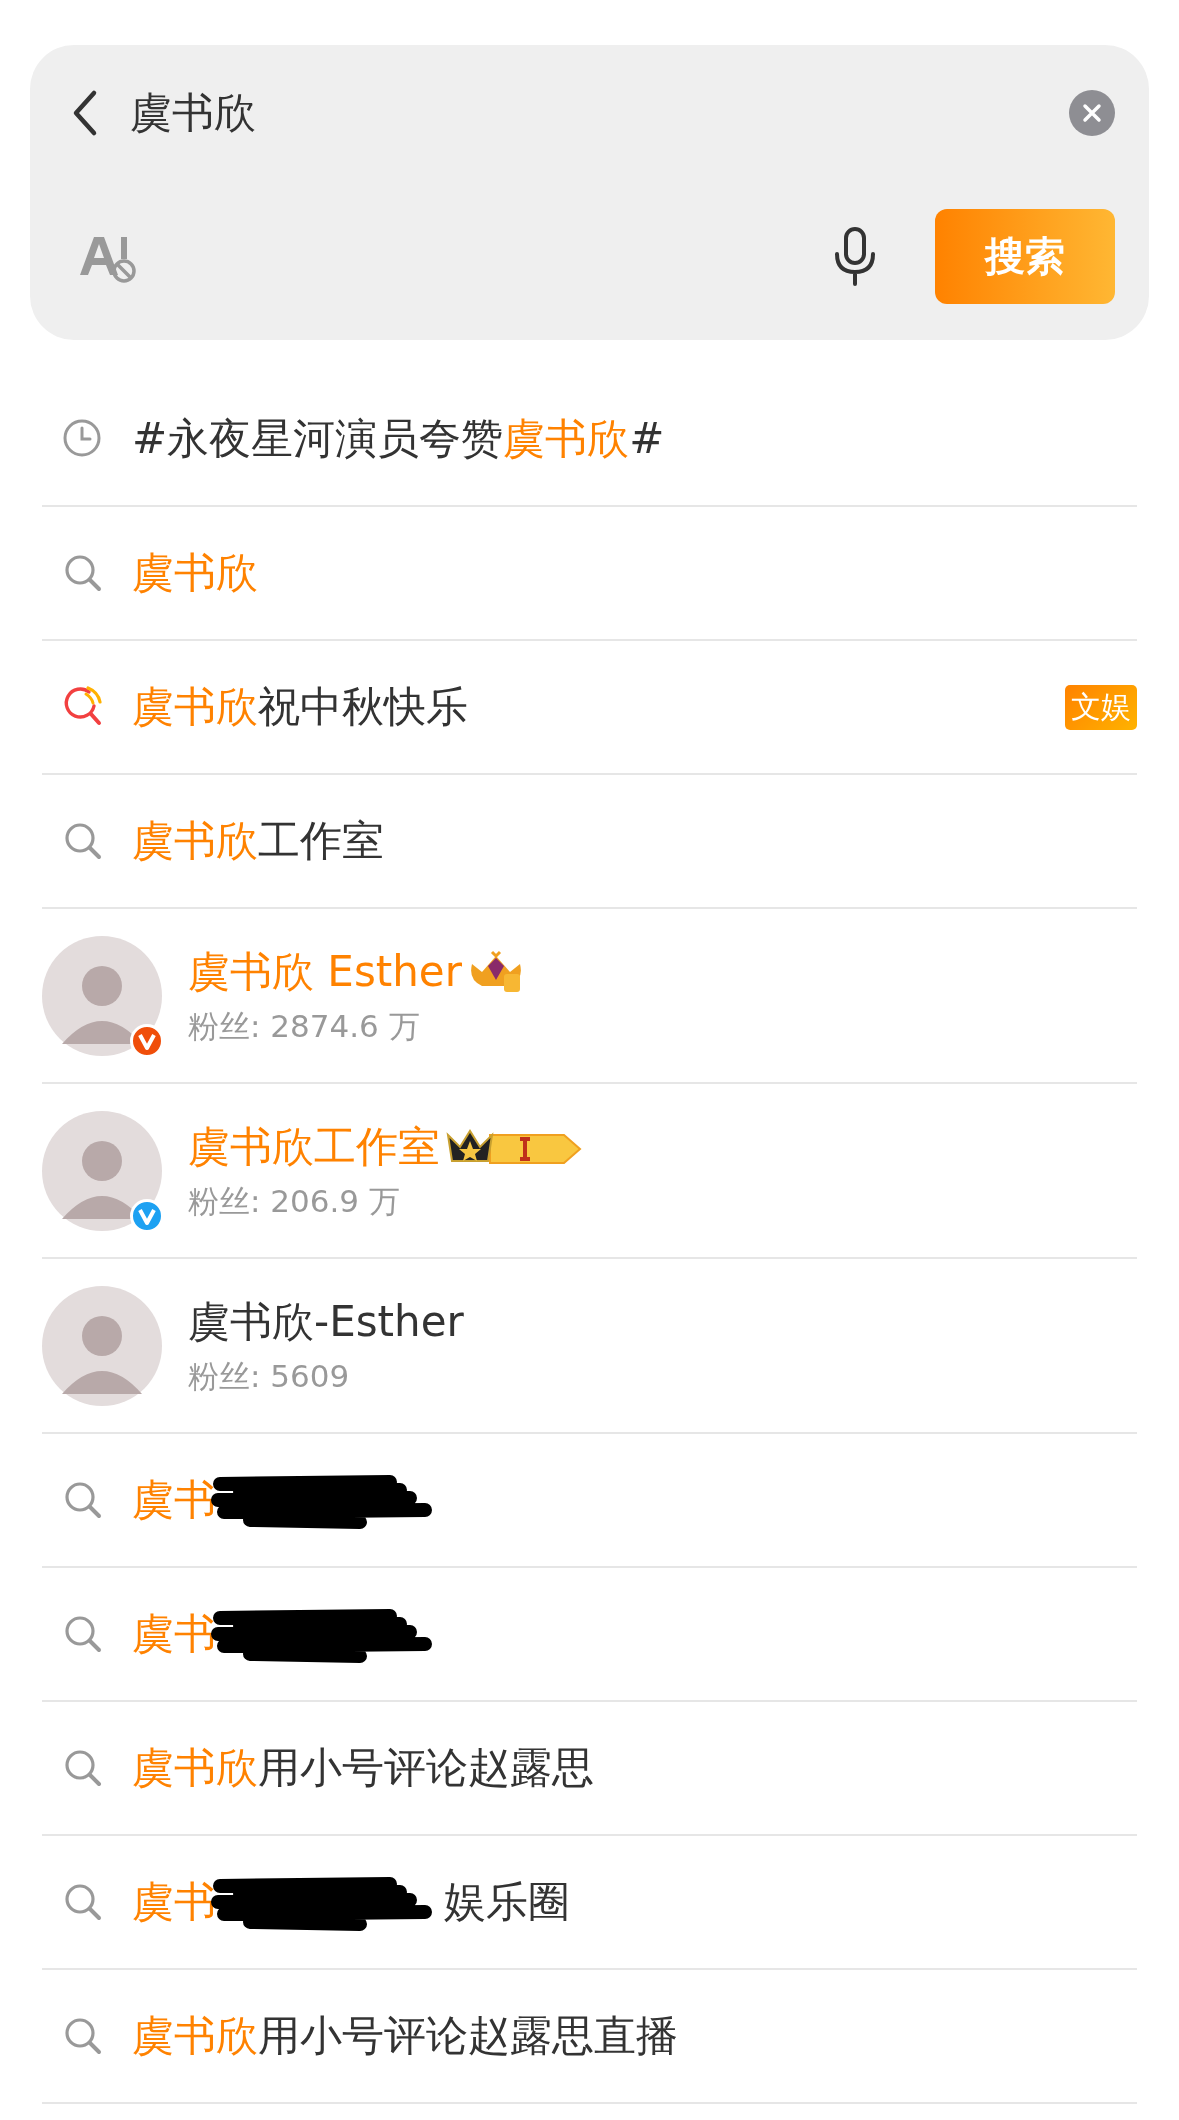 This screenshot has width=1179, height=2120. I want to click on suggestion-text: 虞书欣祝中秋快乐, so click(300, 707).